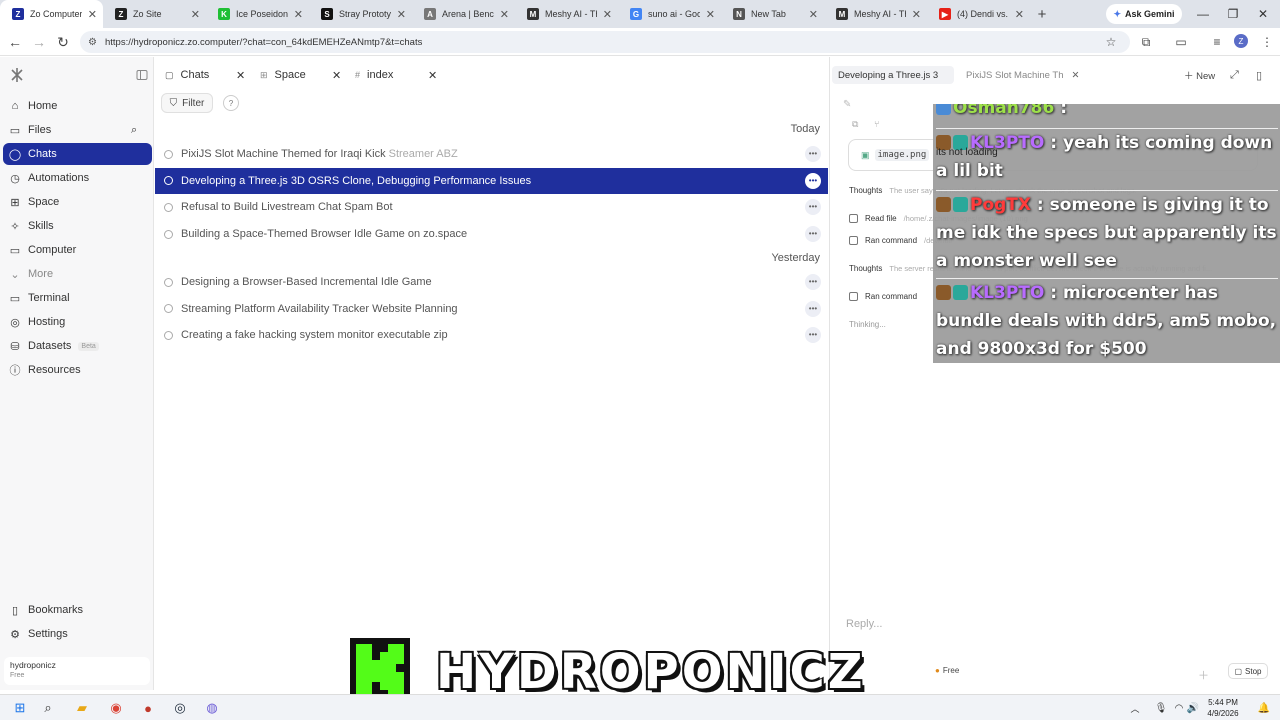  I want to click on app-icon: ●, so click(148, 708).